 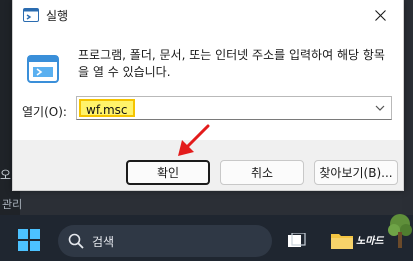 What do you see at coordinates (342, 240) in the screenshot?
I see `file-explorer-icon` at bounding box center [342, 240].